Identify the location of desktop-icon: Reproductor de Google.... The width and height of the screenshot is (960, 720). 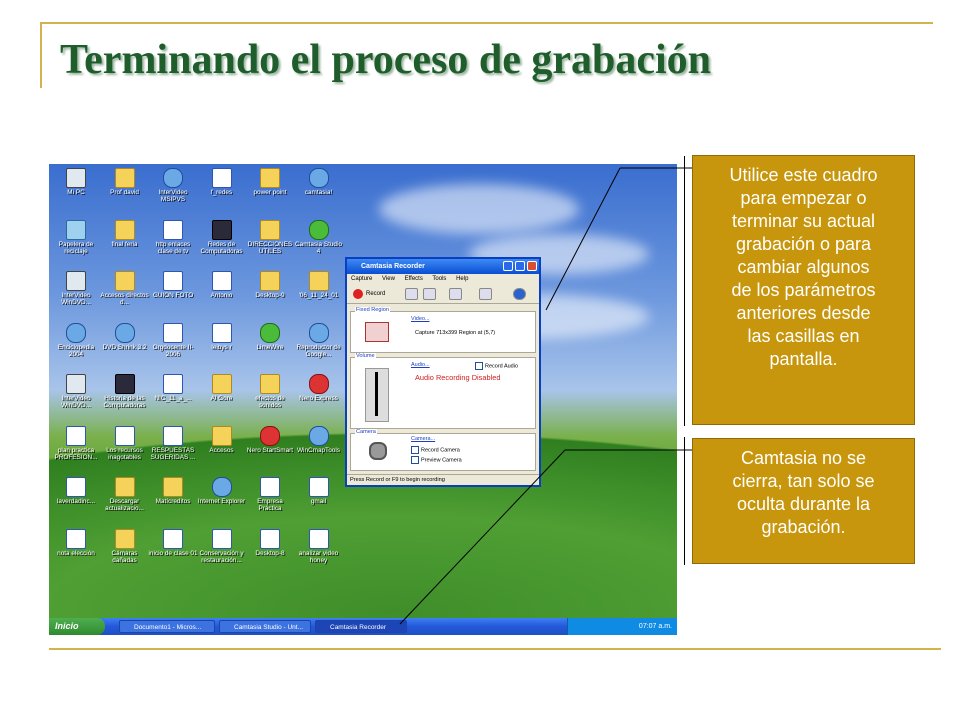
(319, 340).